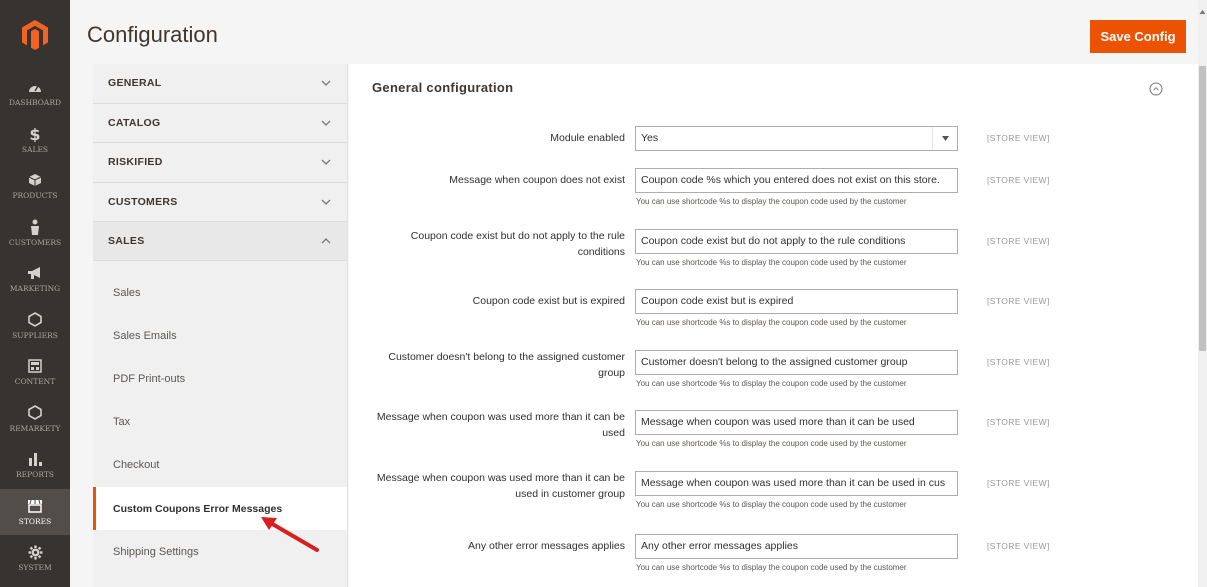 The image size is (1207, 587). What do you see at coordinates (635, 35) in the screenshot?
I see `page-header: Configuration Save Config` at bounding box center [635, 35].